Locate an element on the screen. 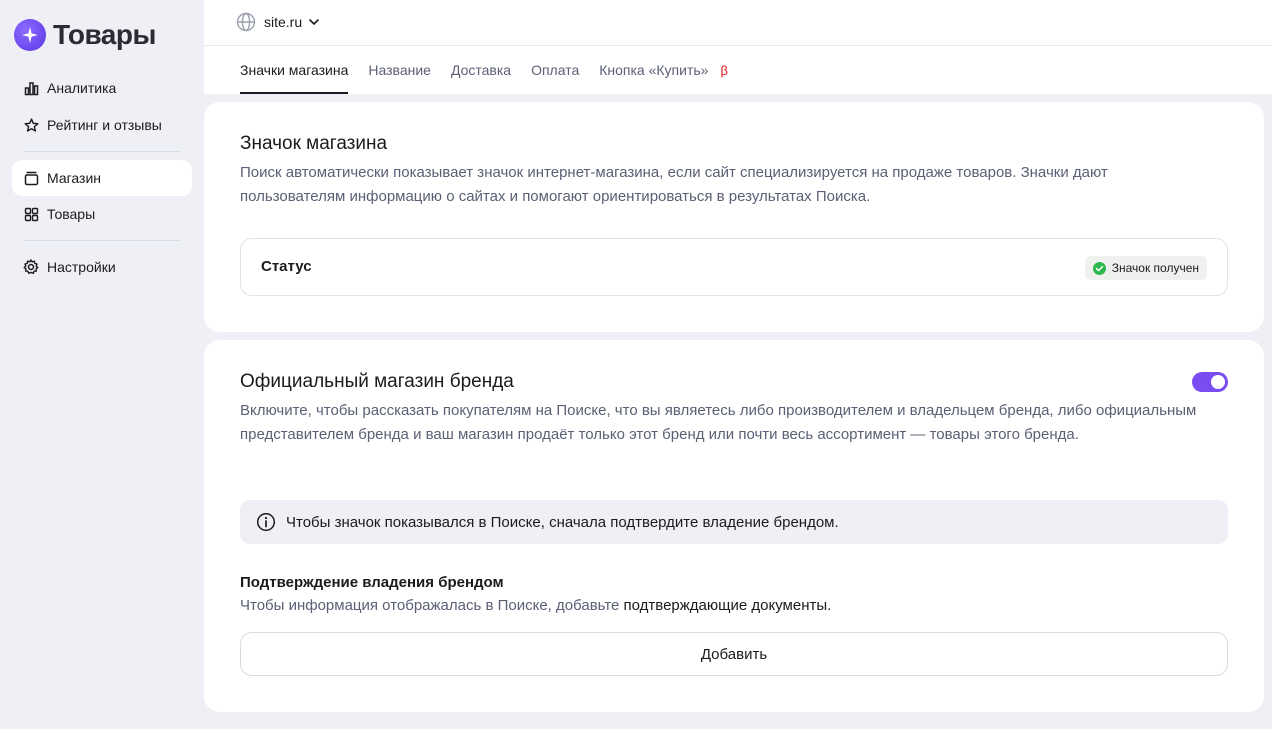 The height and width of the screenshot is (729, 1272). gear-icon is located at coordinates (31, 267).